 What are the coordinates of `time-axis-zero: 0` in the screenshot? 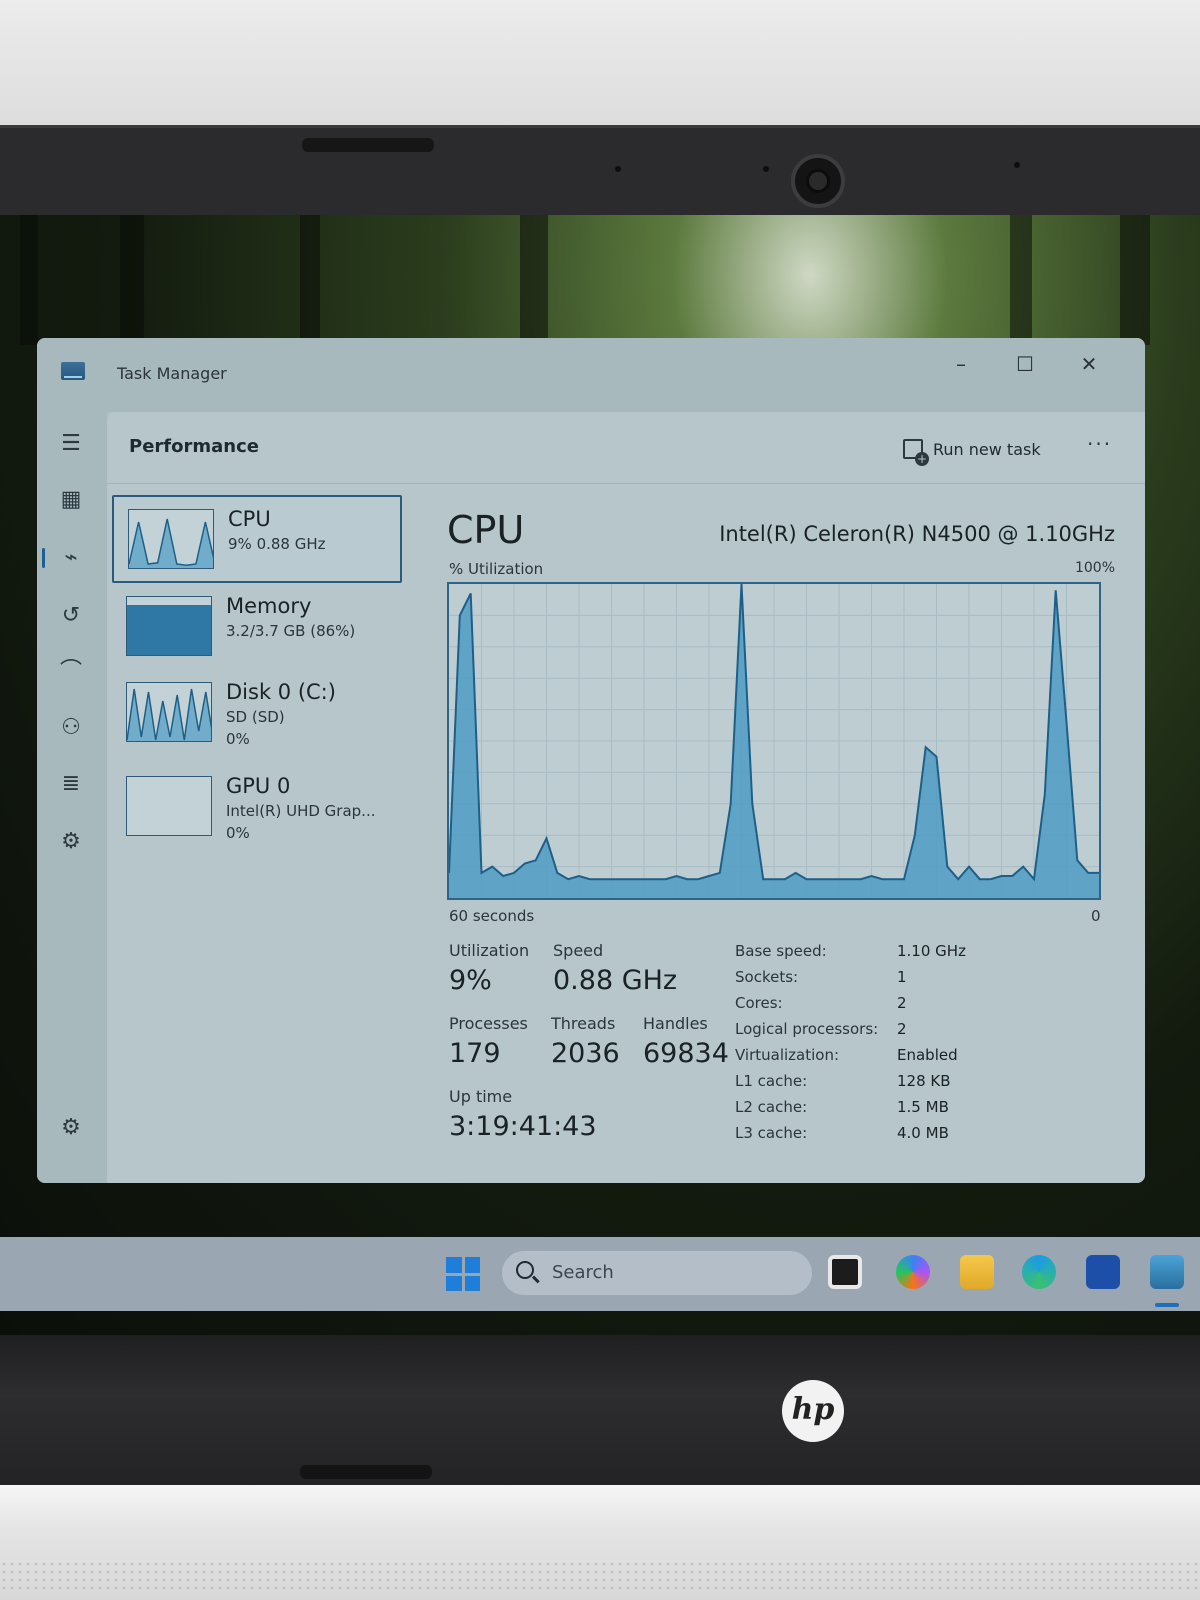 It's located at (1096, 916).